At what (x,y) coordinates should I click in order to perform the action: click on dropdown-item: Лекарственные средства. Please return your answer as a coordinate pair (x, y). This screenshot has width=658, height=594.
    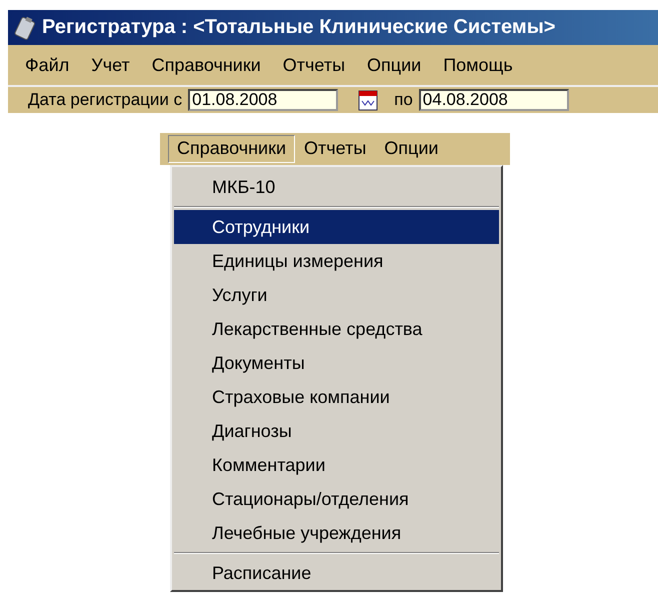
    Looking at the image, I should click on (336, 329).